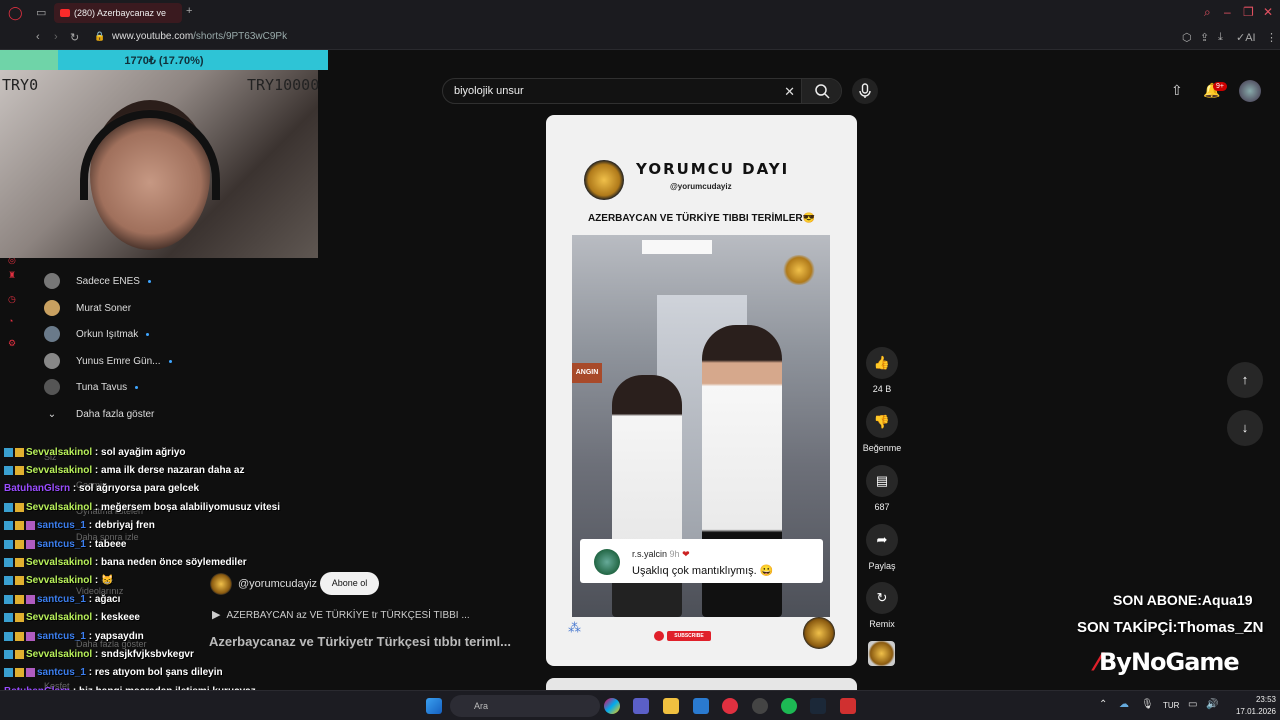 The width and height of the screenshot is (1280, 720). I want to click on short-handle: @yorumcudayiz, so click(701, 186).